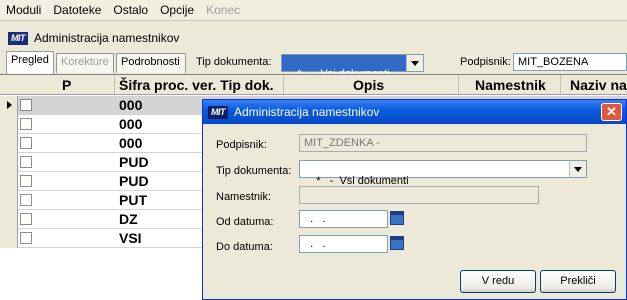  What do you see at coordinates (244, 247) in the screenshot?
I see `dialog-to-label: Do datuma:` at bounding box center [244, 247].